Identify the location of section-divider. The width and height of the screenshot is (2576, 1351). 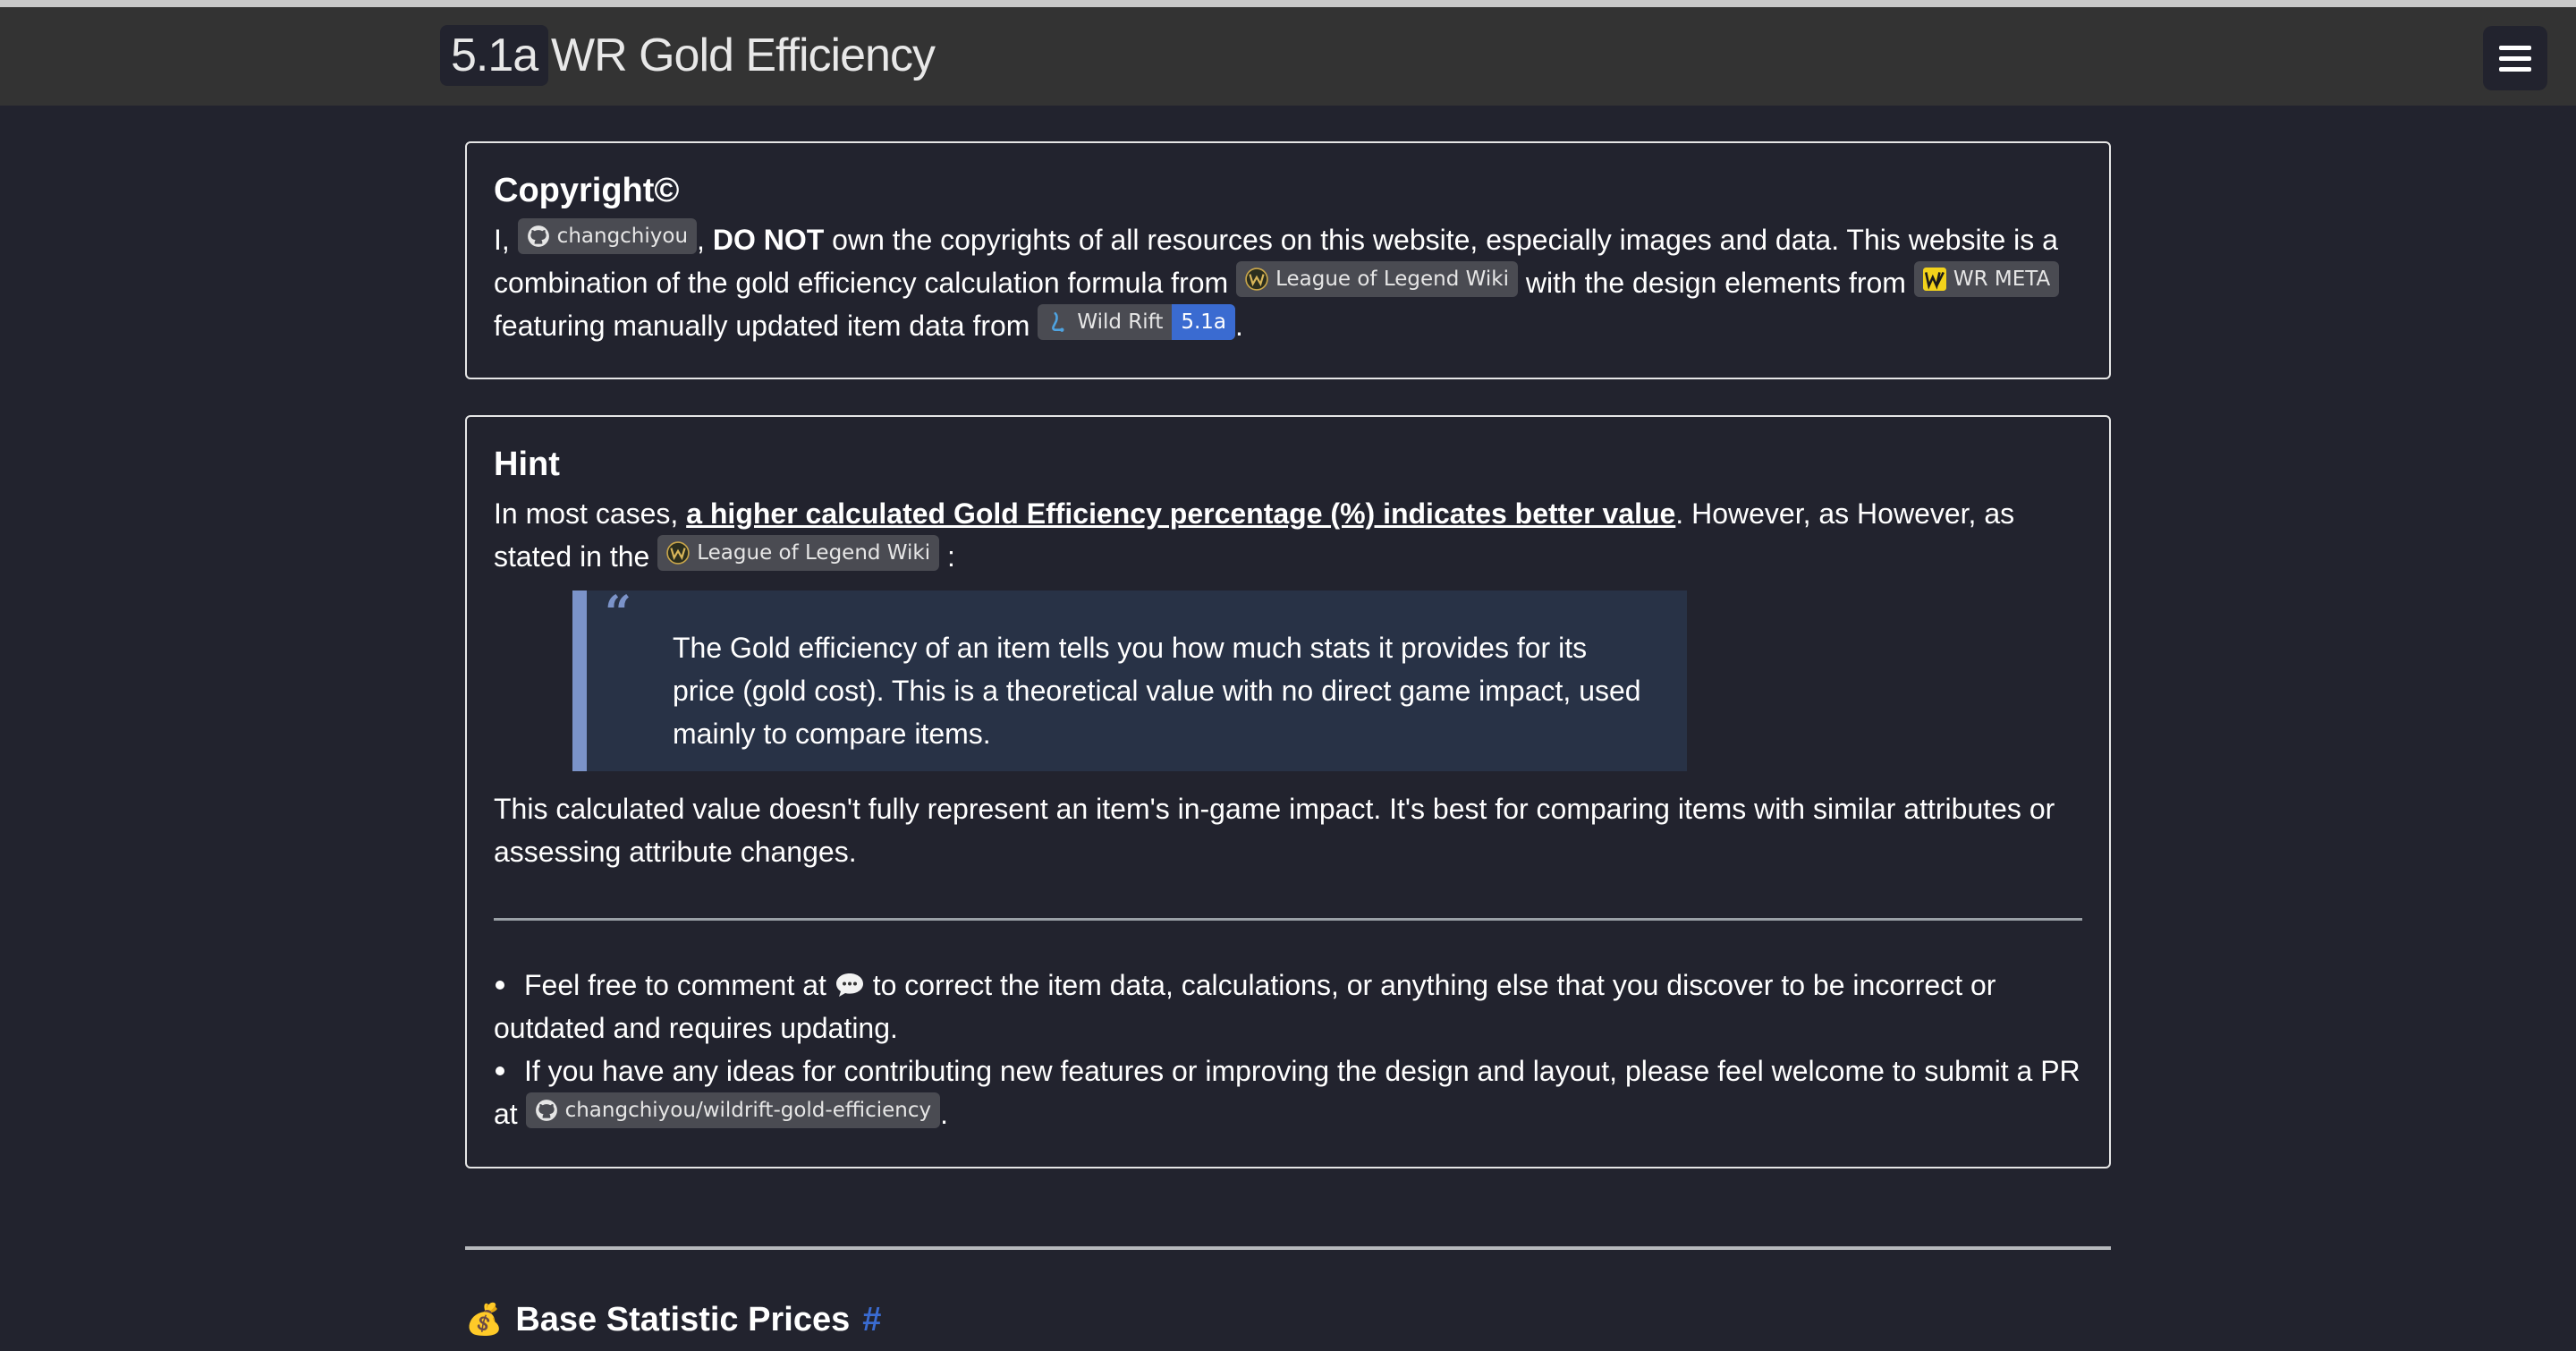
(1288, 1248).